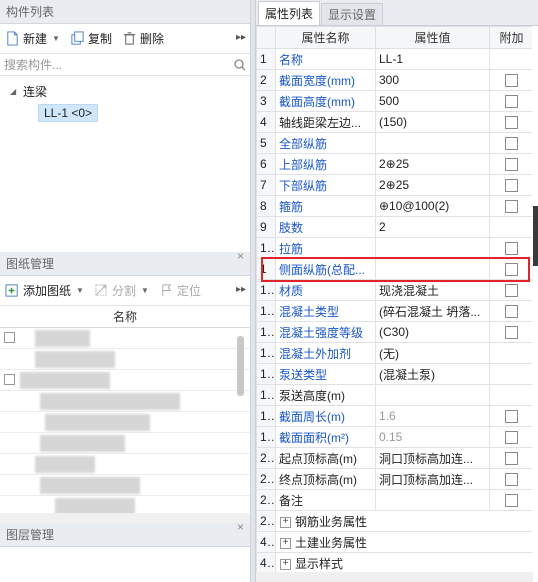 Image resolution: width=538 pixels, height=582 pixels. Describe the element at coordinates (535, 236) in the screenshot. I see `scrollbar-thumb` at that location.